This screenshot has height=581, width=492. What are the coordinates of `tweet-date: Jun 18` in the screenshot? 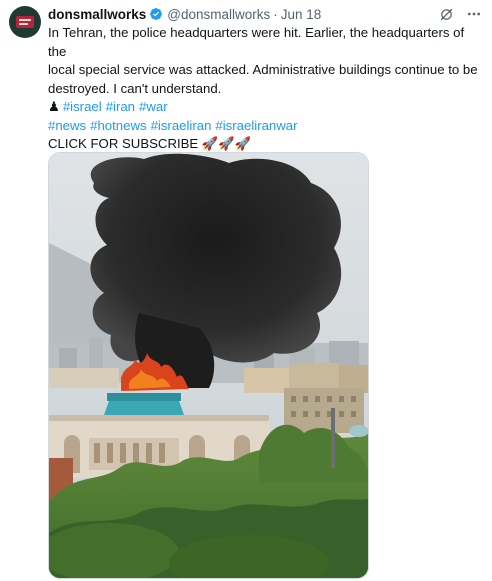 It's located at (301, 14).